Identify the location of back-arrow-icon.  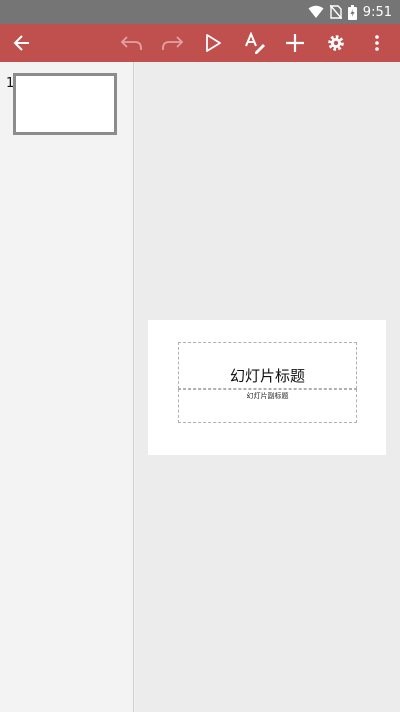
(21, 43).